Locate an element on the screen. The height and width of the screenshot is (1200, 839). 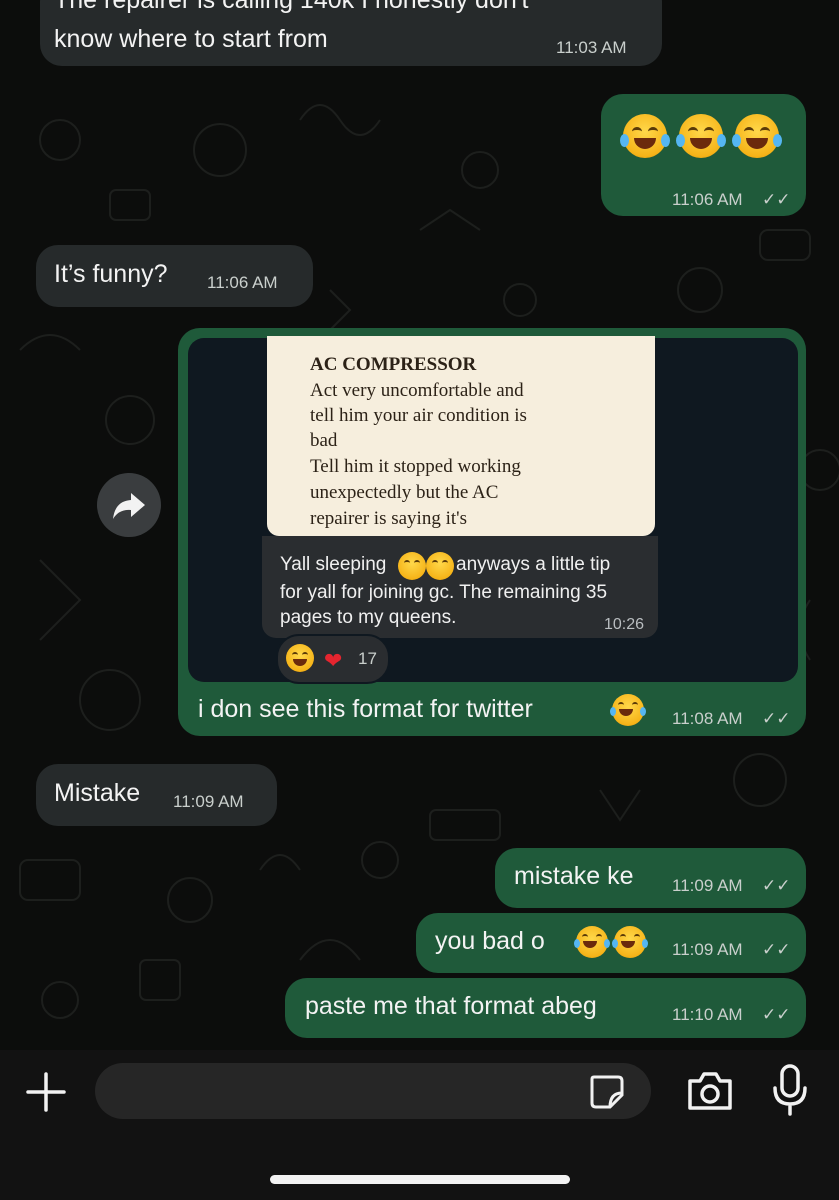
plus-icon is located at coordinates (46, 1092).